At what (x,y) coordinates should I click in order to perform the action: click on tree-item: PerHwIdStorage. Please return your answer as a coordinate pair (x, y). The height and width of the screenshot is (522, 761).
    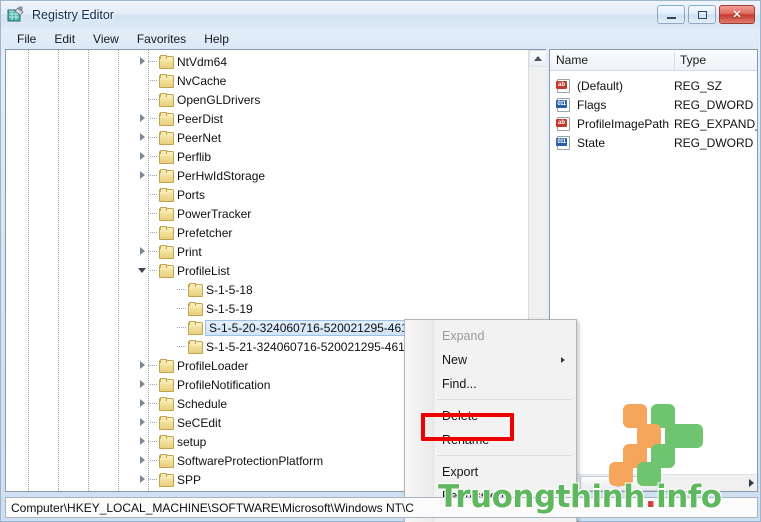
    Looking at the image, I should click on (266, 175).